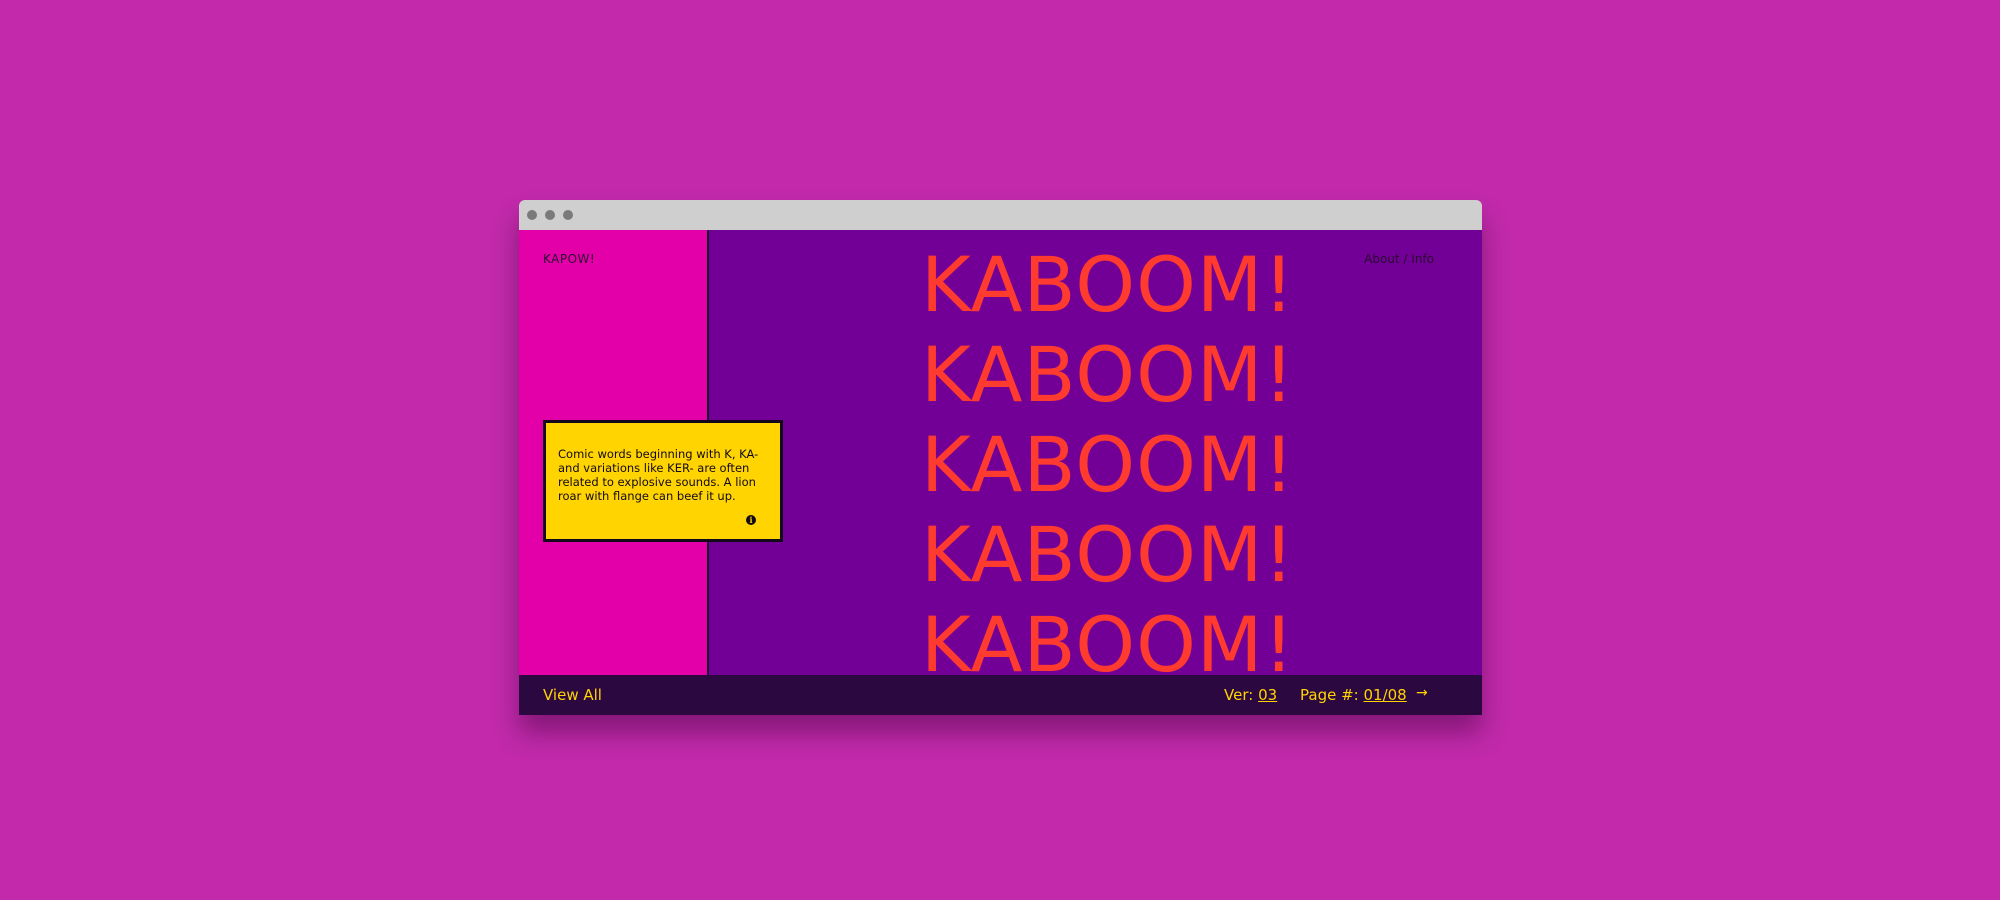  I want to click on brand-logo: KAPOW!, so click(569, 259).